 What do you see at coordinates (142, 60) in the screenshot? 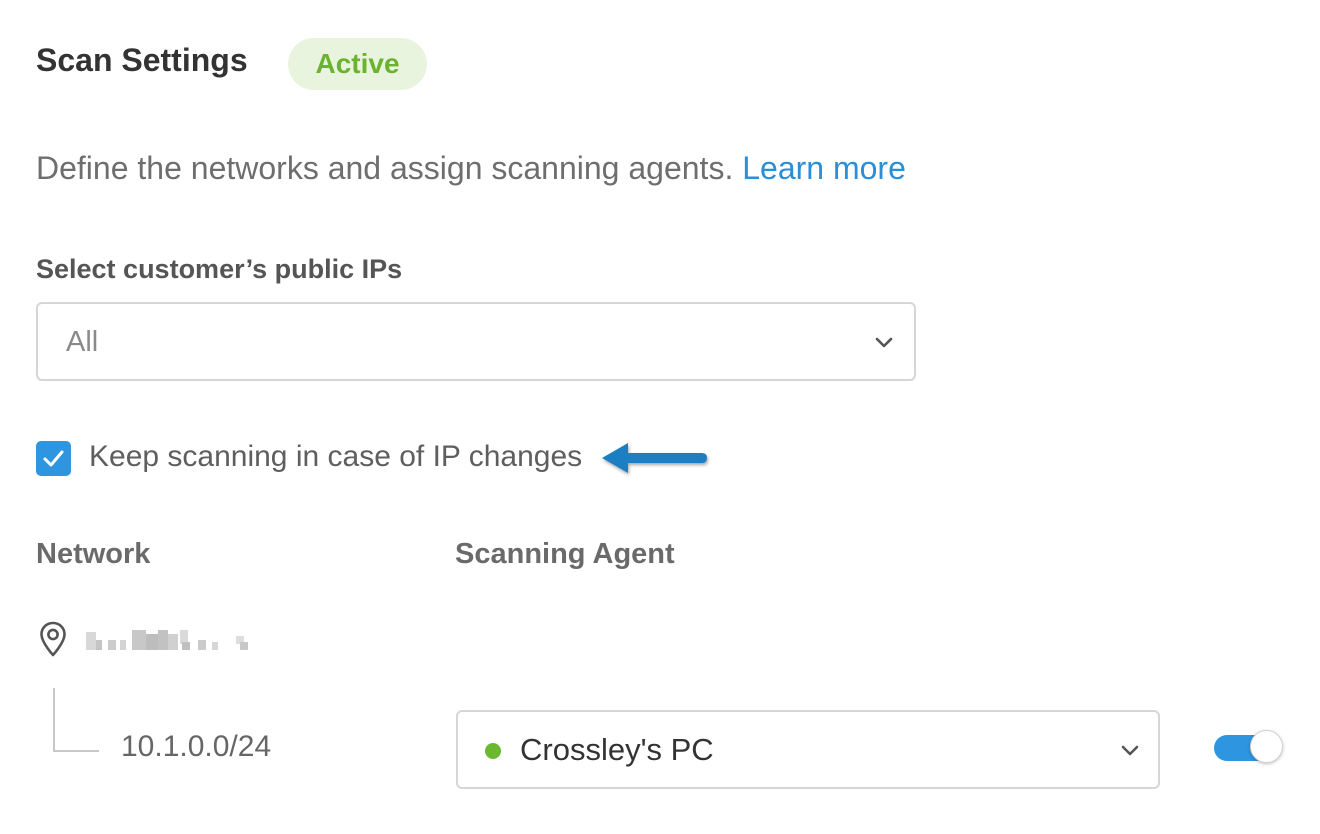
I see `page-title: Scan Settings` at bounding box center [142, 60].